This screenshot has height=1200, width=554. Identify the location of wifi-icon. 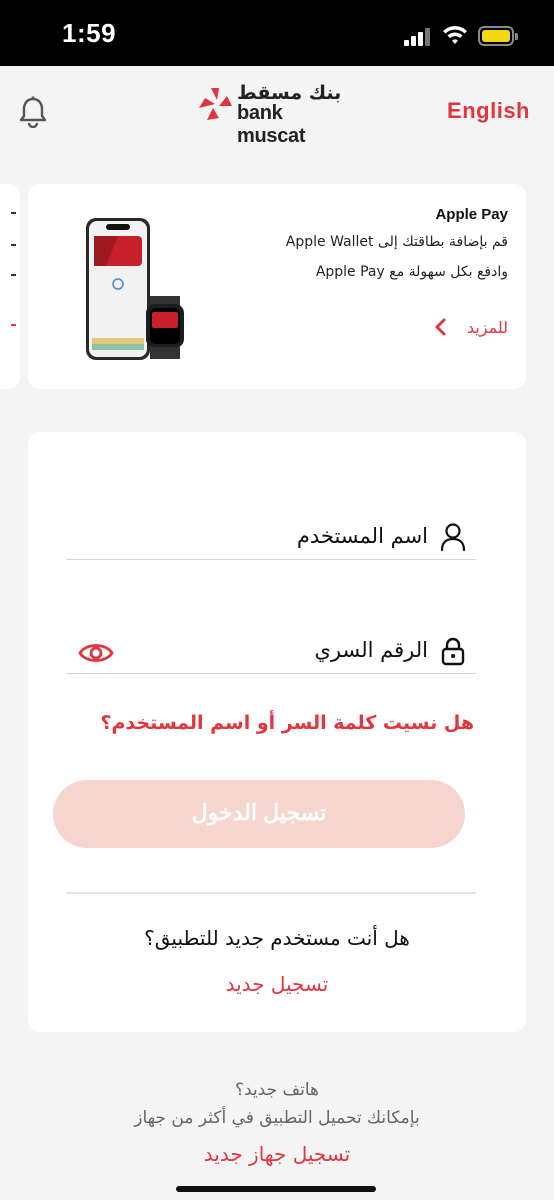
(455, 35).